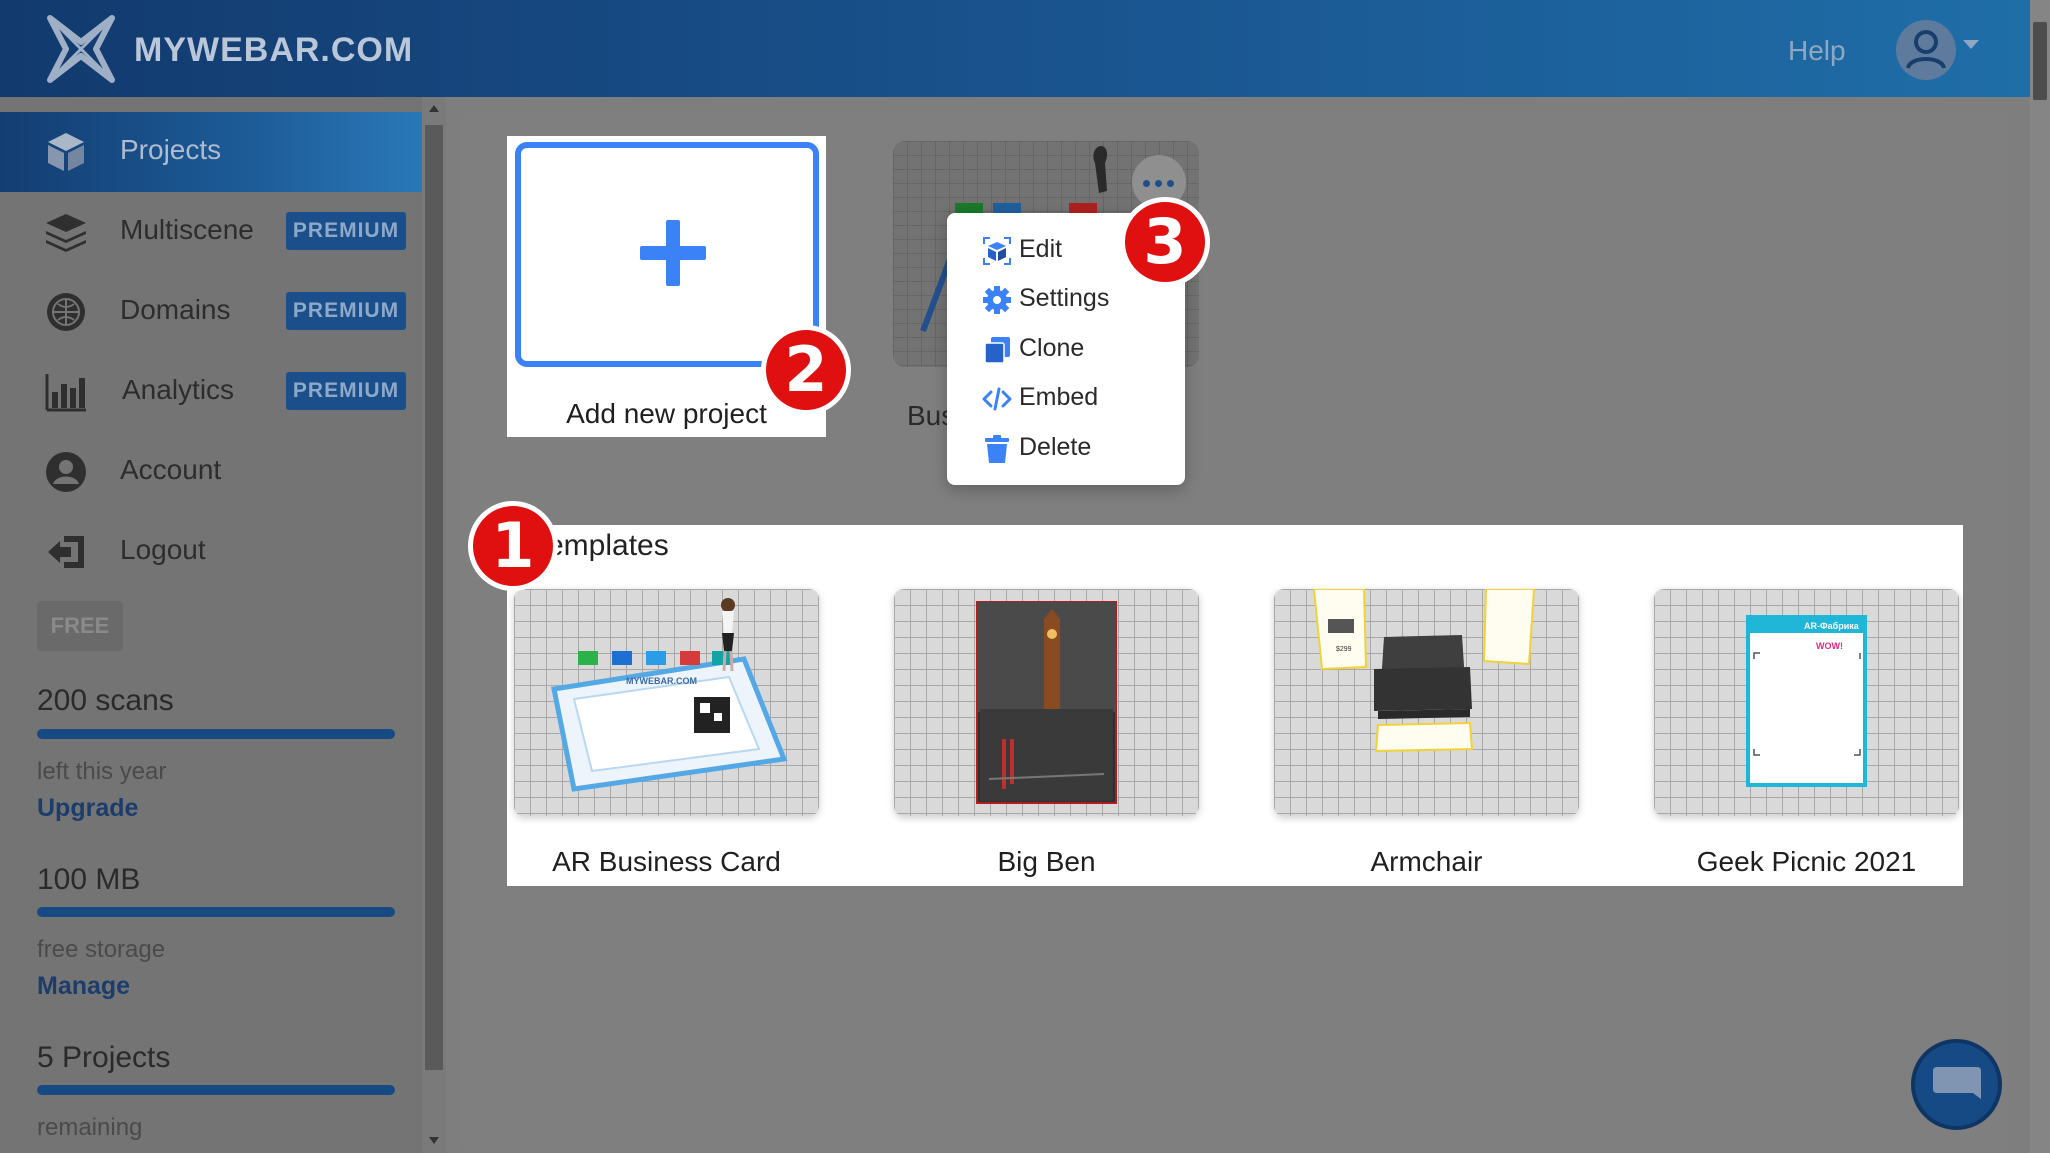  I want to click on scans-caption: left this year, so click(102, 771).